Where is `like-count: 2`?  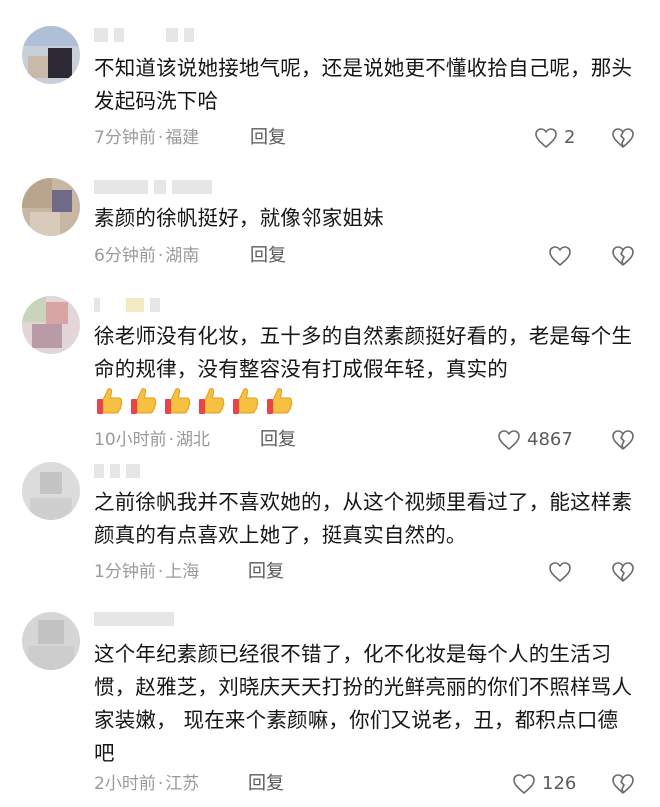 like-count: 2 is located at coordinates (570, 137).